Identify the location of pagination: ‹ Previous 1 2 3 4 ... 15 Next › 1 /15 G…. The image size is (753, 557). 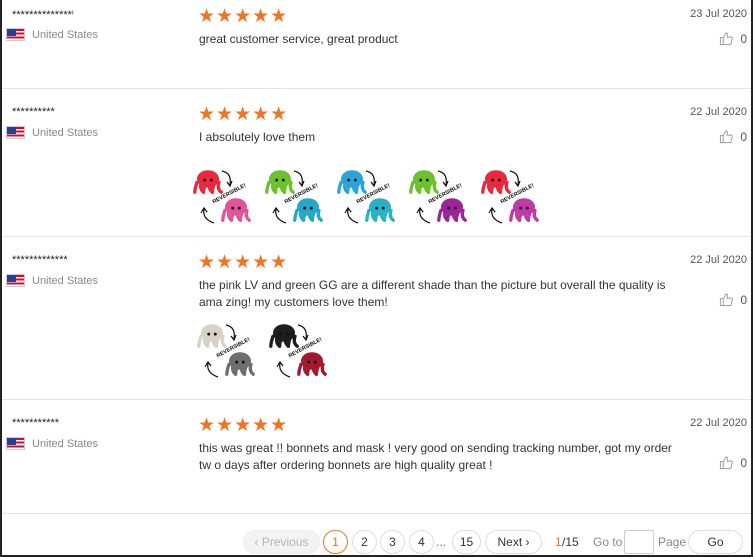
(376, 542).